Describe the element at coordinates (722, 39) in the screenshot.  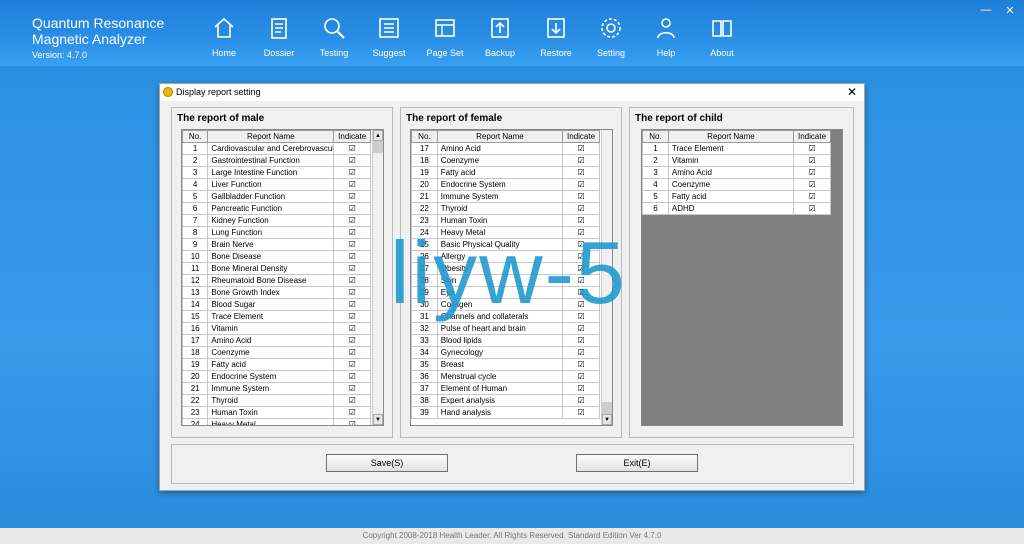
I see `nav-about: About` at that location.